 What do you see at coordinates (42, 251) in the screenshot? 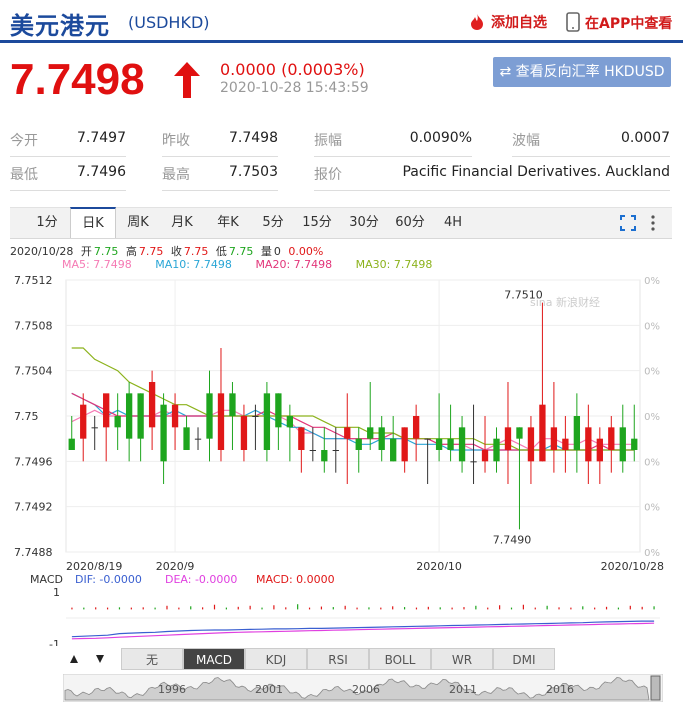
I see `ohlc-date: 2020/10/28` at bounding box center [42, 251].